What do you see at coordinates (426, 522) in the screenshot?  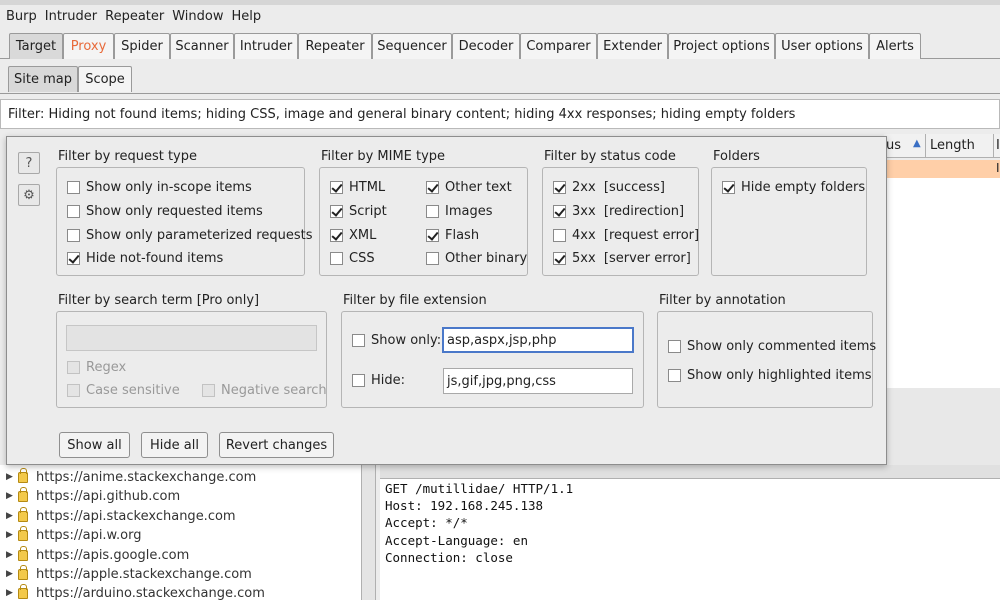 I see `request-header: Accept: */*` at bounding box center [426, 522].